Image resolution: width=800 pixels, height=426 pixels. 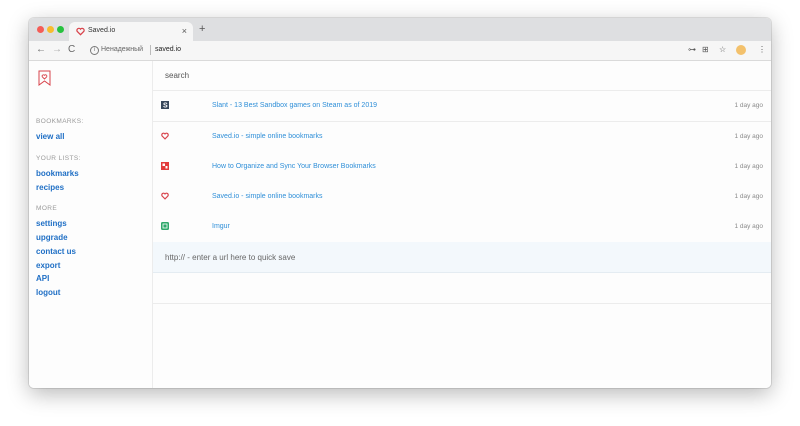 What do you see at coordinates (150, 50) in the screenshot?
I see `url-divider` at bounding box center [150, 50].